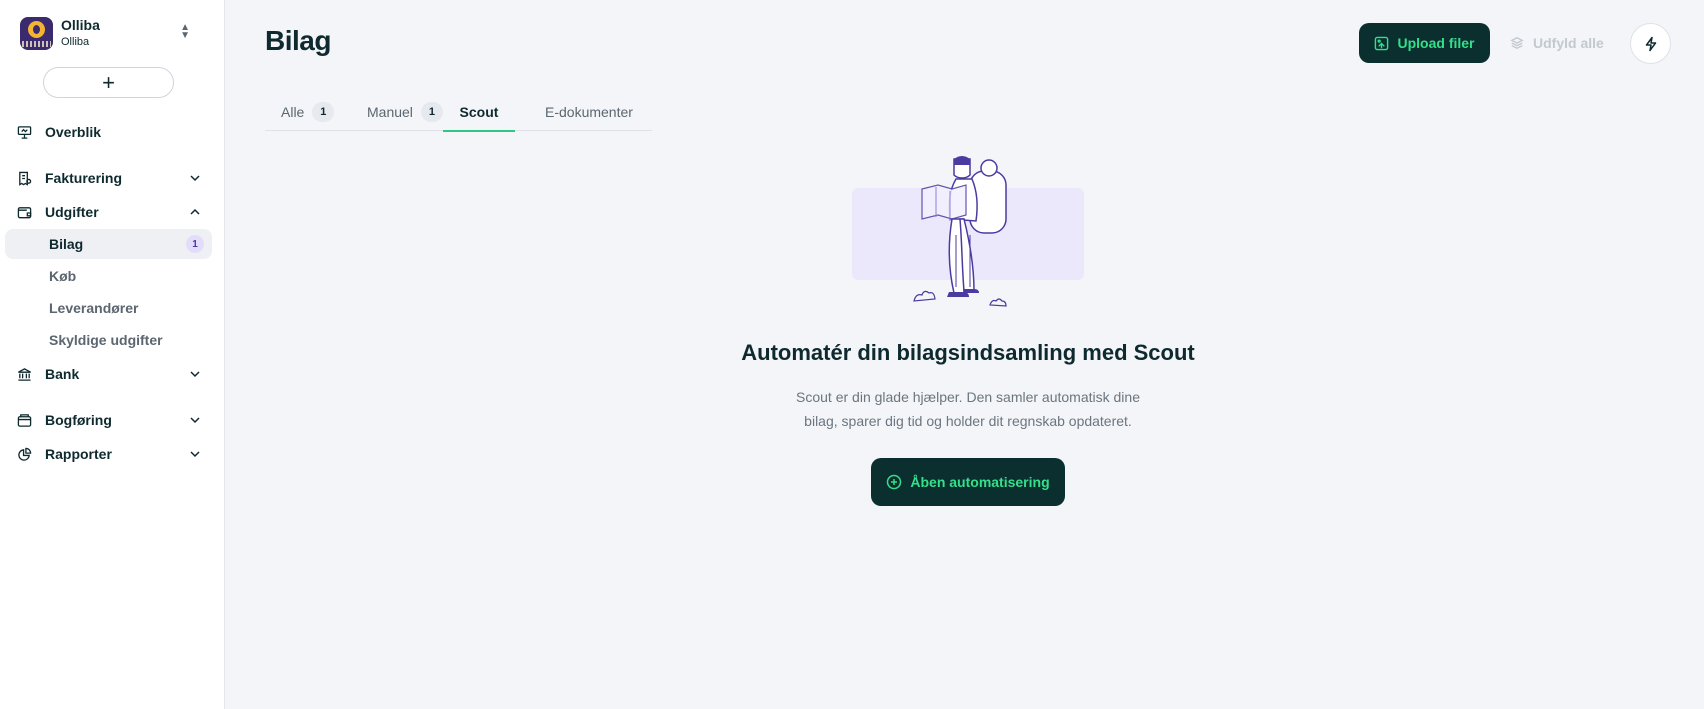  I want to click on org-name: Olliba, so click(80, 25).